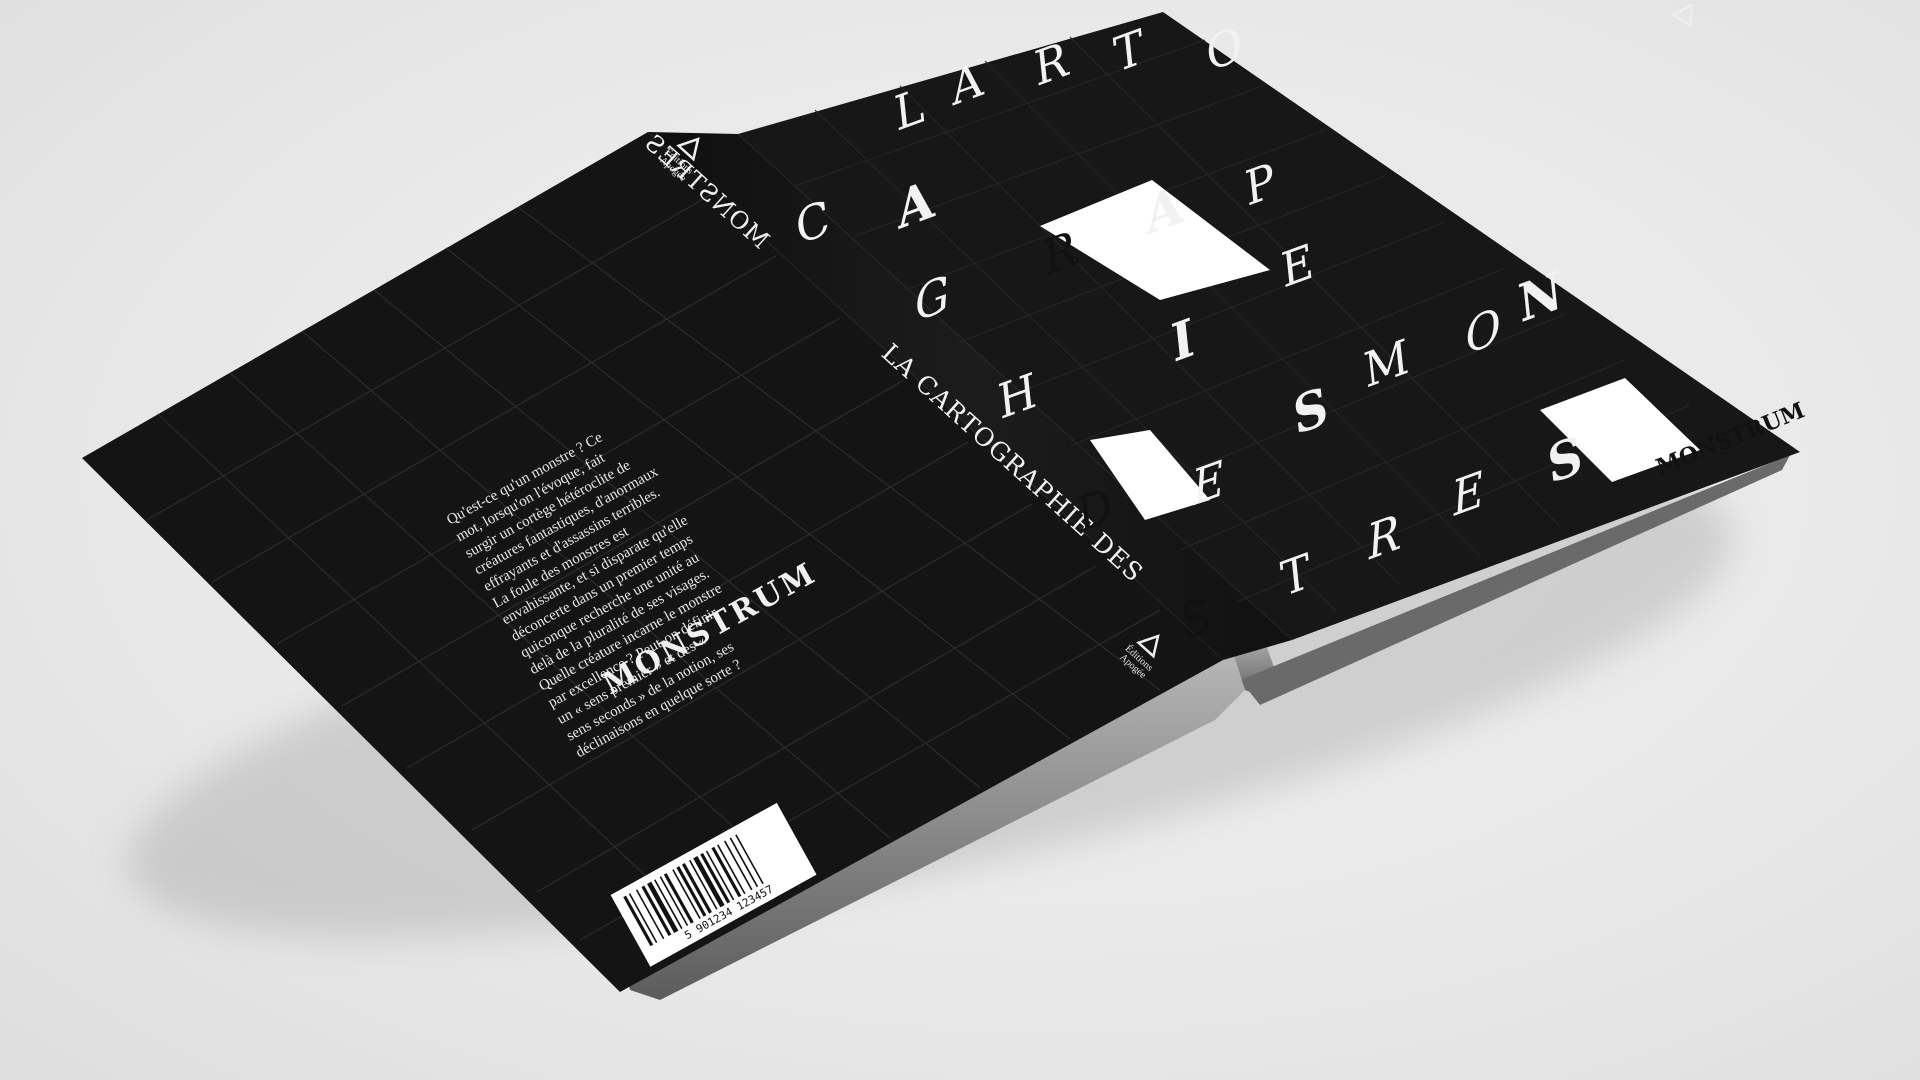 Image resolution: width=1920 pixels, height=1080 pixels. What do you see at coordinates (1260, 185) in the screenshot?
I see `title-letter: P` at bounding box center [1260, 185].